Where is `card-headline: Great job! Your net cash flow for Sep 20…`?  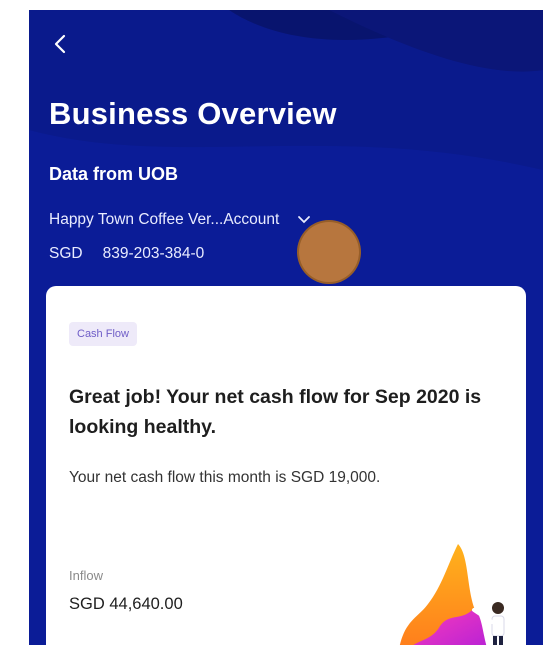
card-headline: Great job! Your net cash flow for Sep 20… is located at coordinates (275, 412).